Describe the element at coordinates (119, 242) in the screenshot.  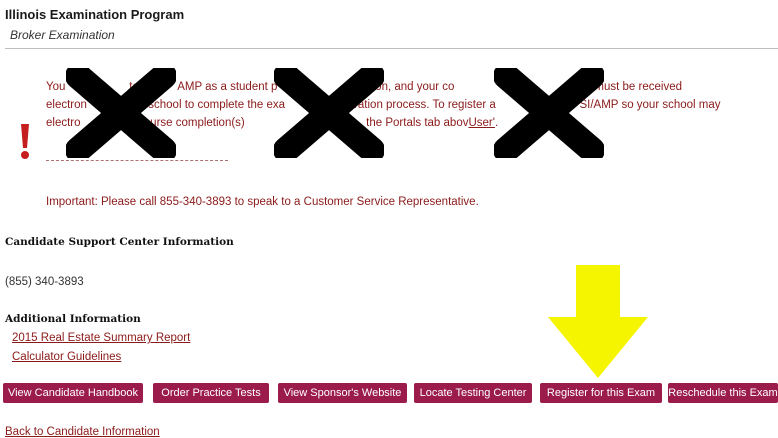
I see `support-heading: Candidate Support Center Information` at that location.